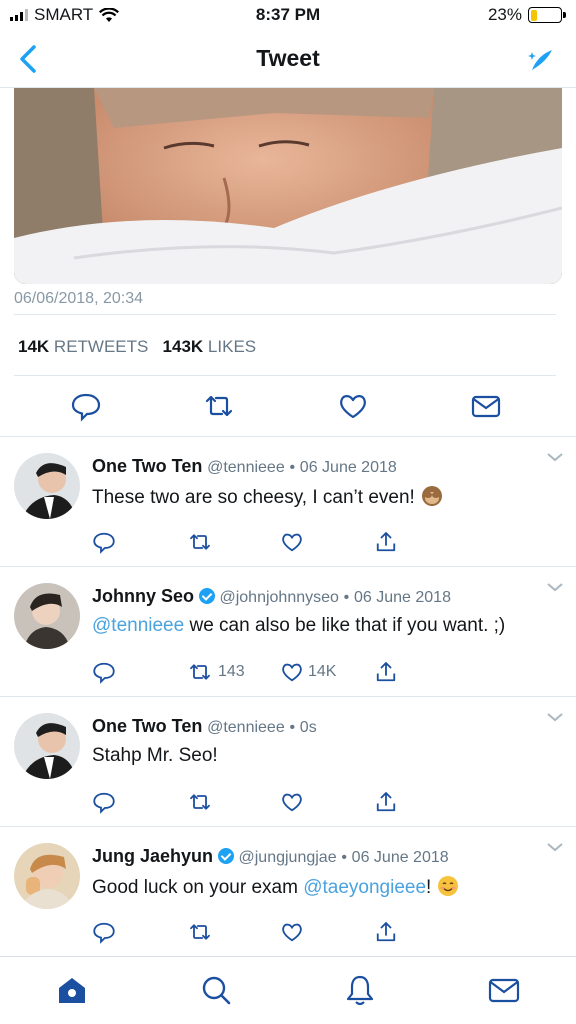 The height and width of the screenshot is (1024, 576). What do you see at coordinates (288, 857) in the screenshot?
I see `author-handle: @jungjungjae` at bounding box center [288, 857].